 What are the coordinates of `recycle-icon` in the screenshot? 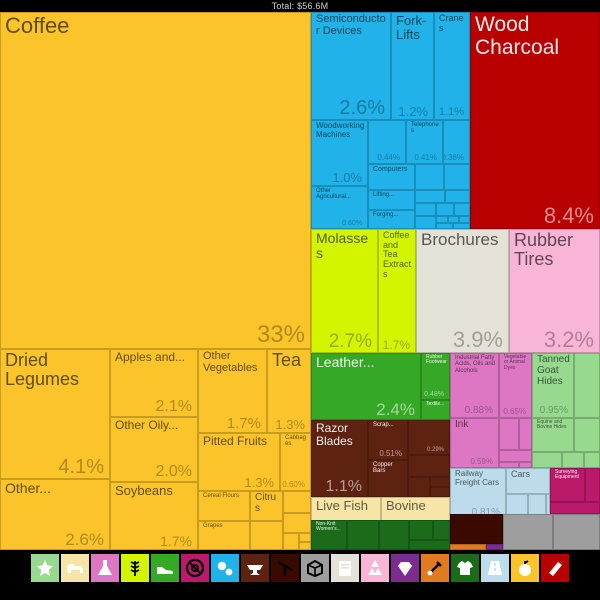 It's located at (375, 568).